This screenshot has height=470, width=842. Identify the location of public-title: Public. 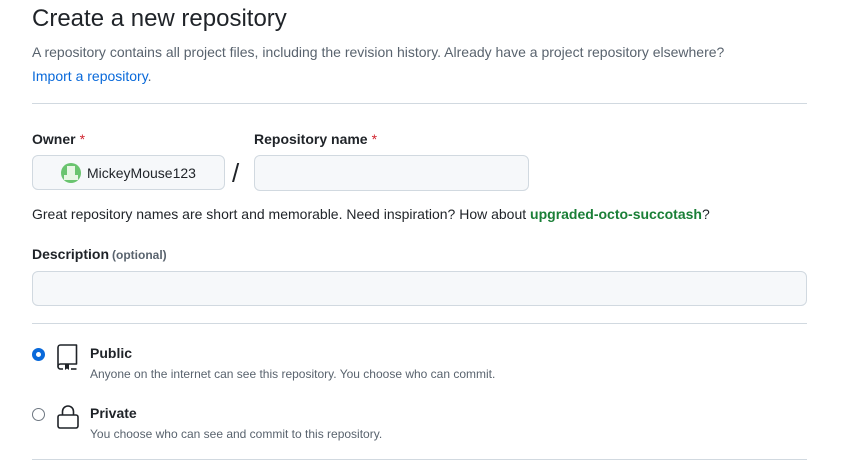
(111, 353).